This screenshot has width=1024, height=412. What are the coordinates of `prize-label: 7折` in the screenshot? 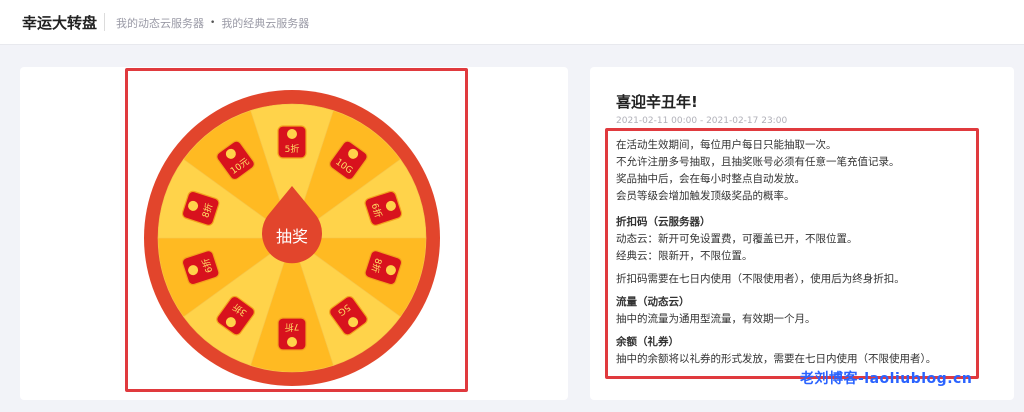 It's located at (292, 327).